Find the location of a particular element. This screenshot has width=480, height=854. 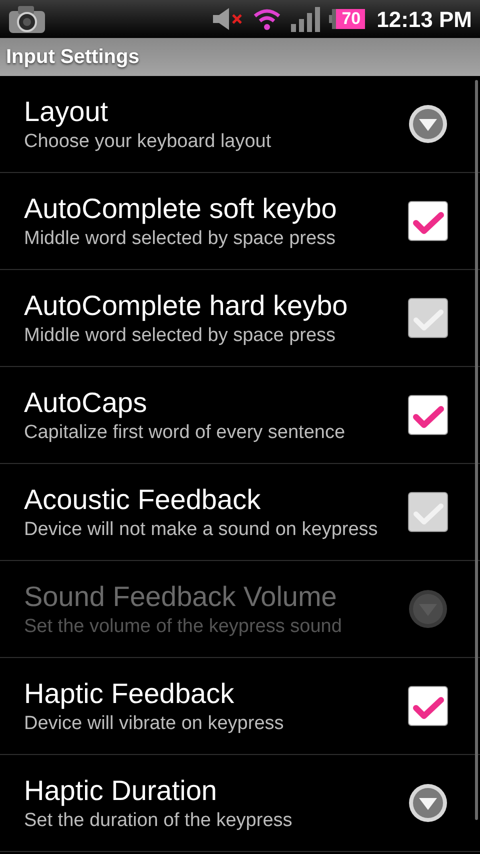

setting-summary: Device will not make a sound on keypress is located at coordinates (201, 530).